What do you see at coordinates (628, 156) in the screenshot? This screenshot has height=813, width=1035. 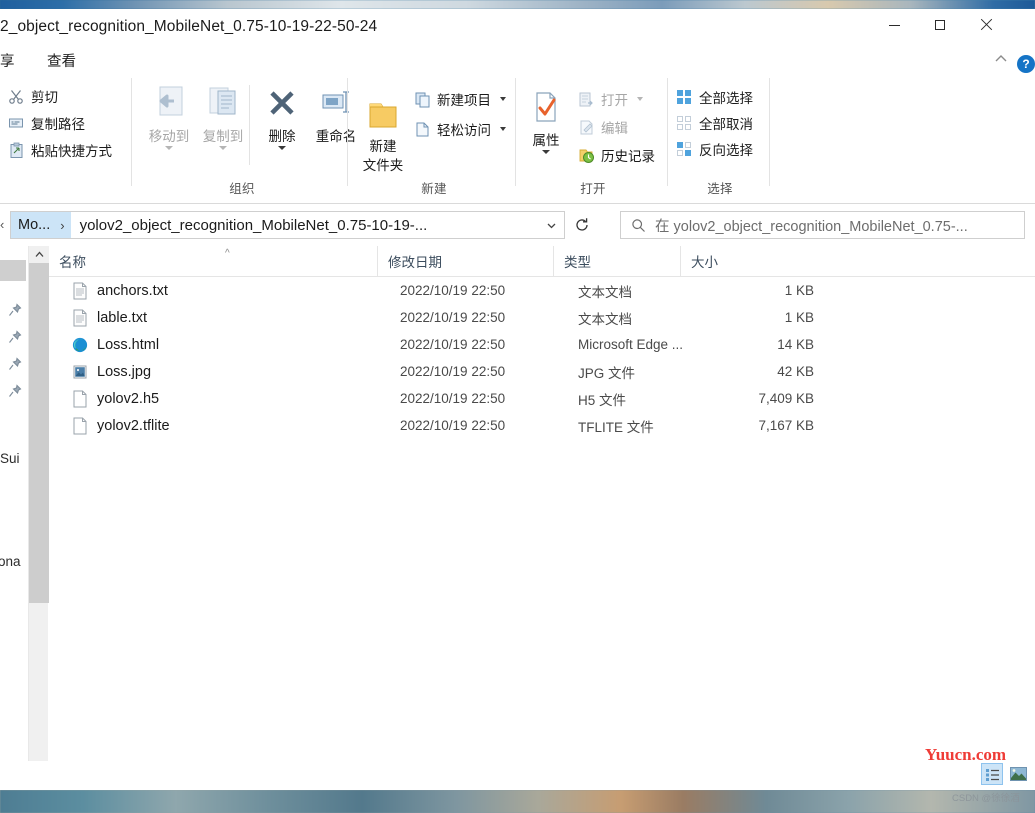 I see `history-label: 历史记录` at bounding box center [628, 156].